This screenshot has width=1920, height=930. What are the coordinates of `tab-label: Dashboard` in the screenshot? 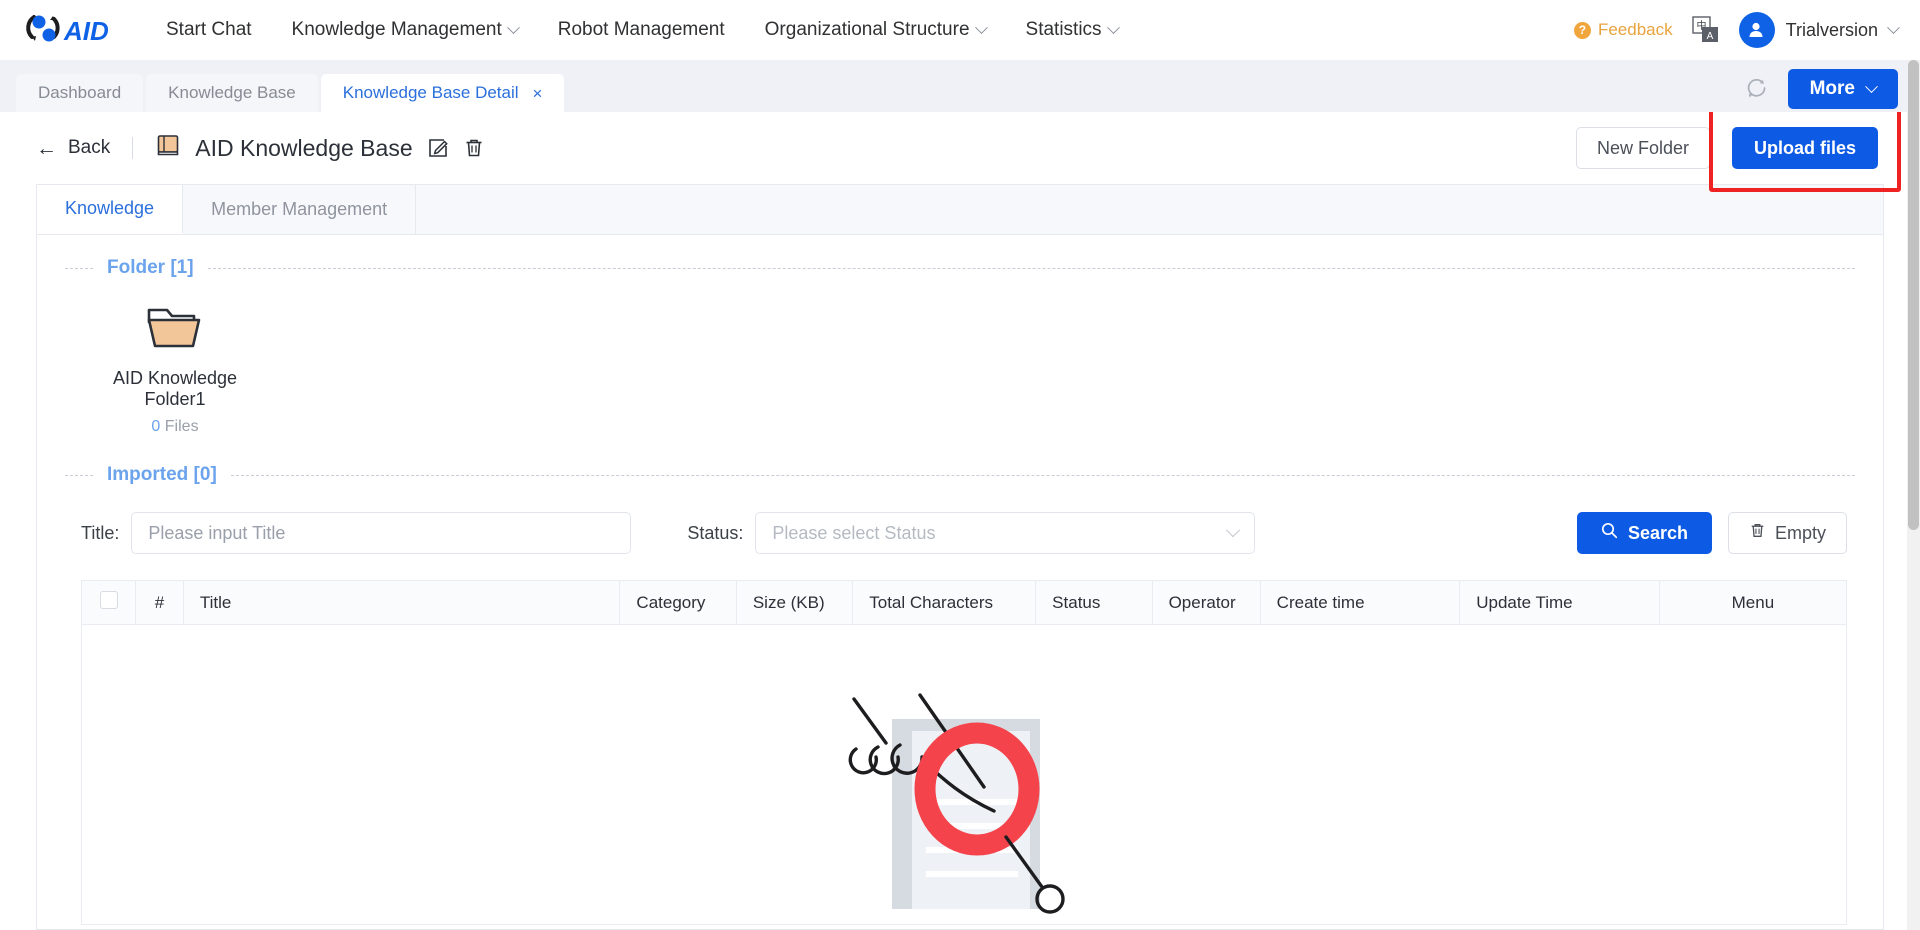 It's located at (80, 92).